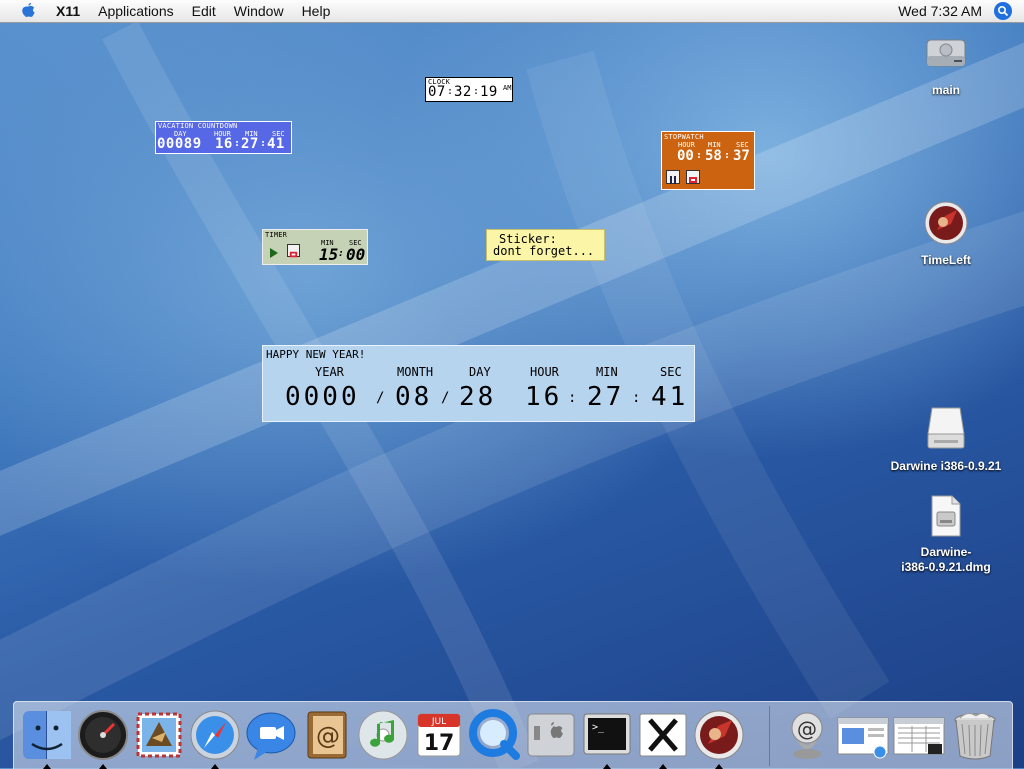  I want to click on timer-widget: TIMER MIN SEC 15 : 00, so click(315, 247).